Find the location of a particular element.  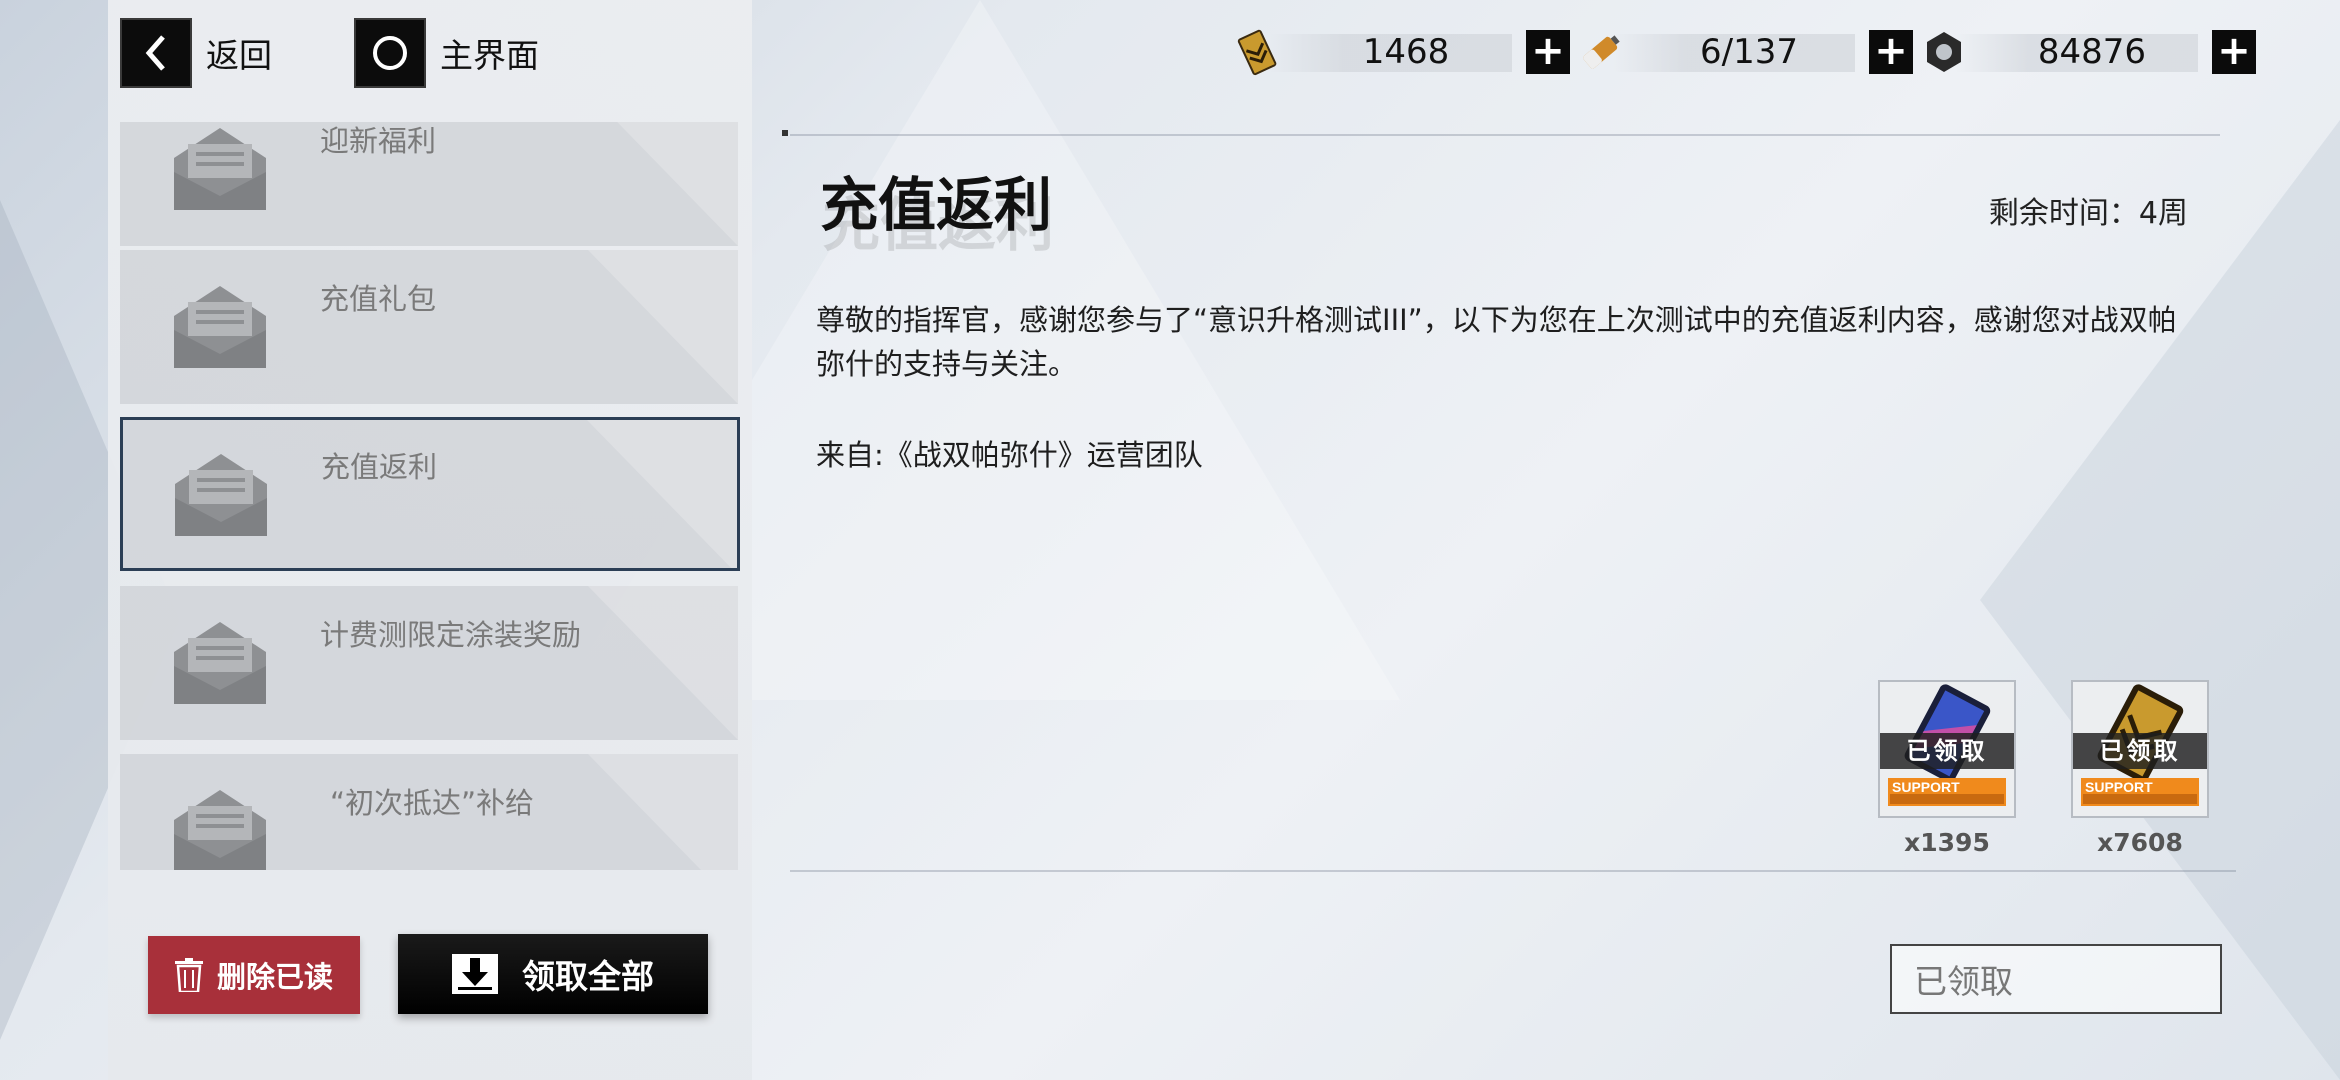

home-label: 主界面 is located at coordinates (489, 55).